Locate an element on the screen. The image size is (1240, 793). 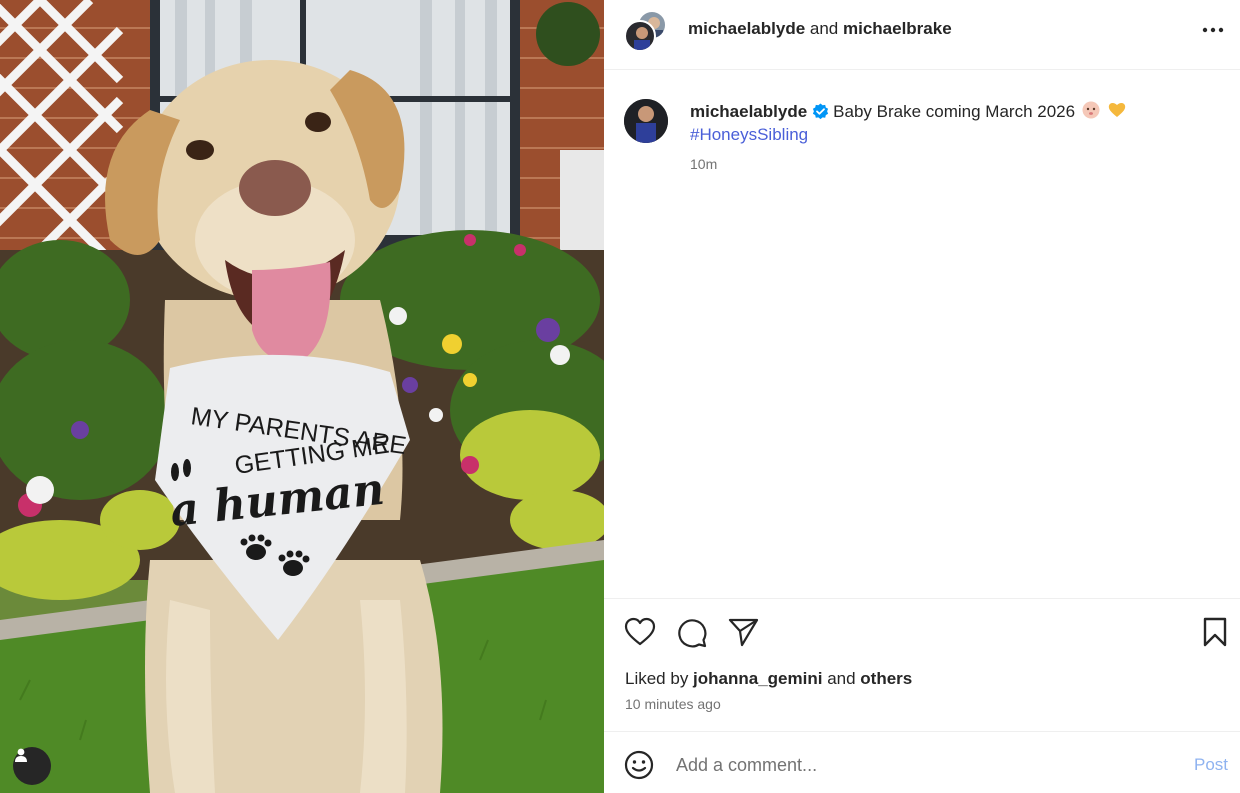
like-button is located at coordinates (640, 634).